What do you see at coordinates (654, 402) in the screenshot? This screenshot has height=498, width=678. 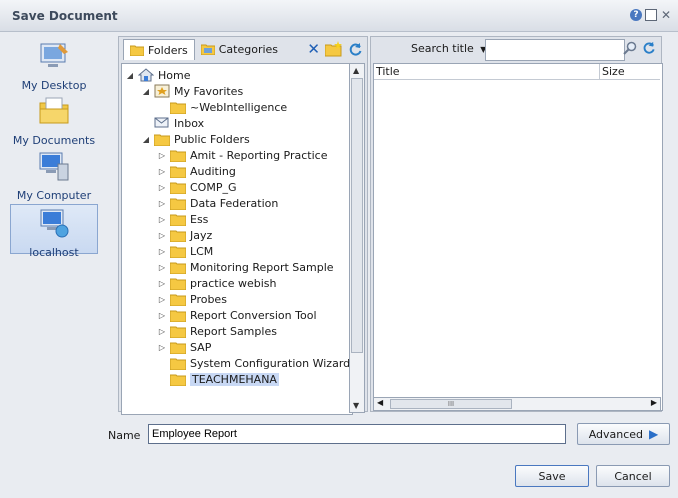 I see `scroll-right-arrow-icon: ▶` at bounding box center [654, 402].